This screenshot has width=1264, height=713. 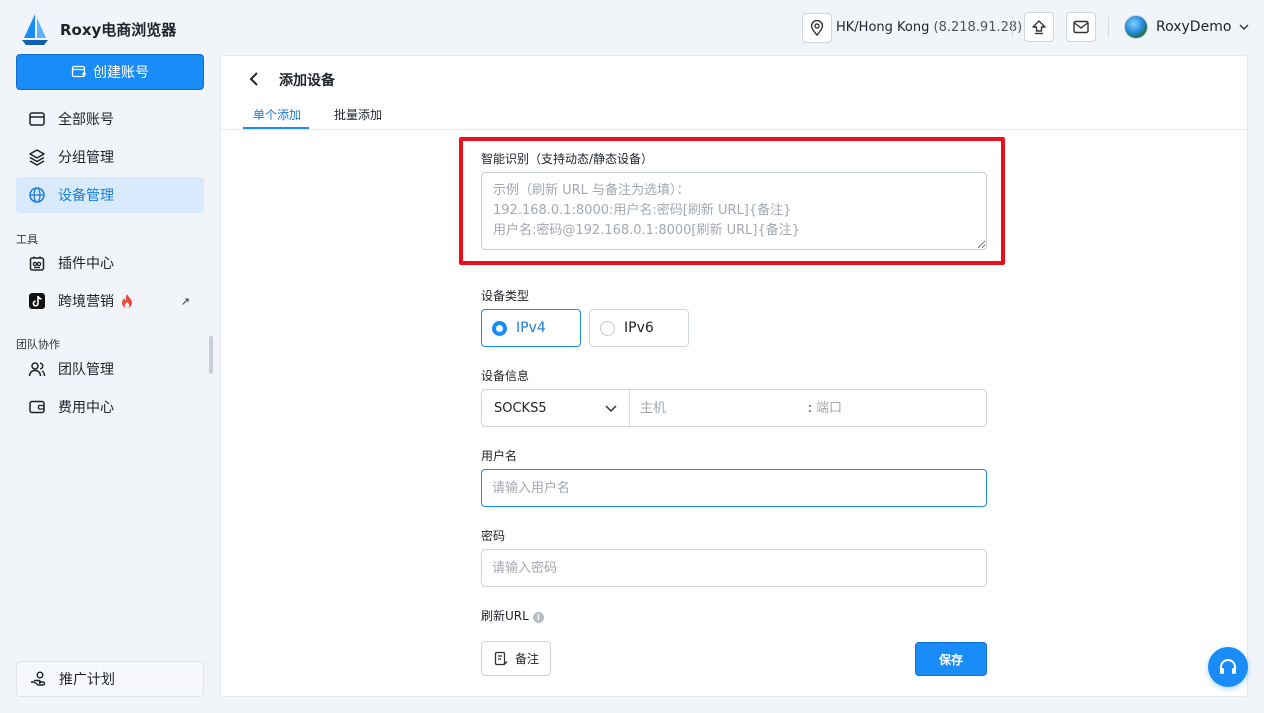 I want to click on tab-bar: 单个添加 批量添加, so click(x=734, y=115).